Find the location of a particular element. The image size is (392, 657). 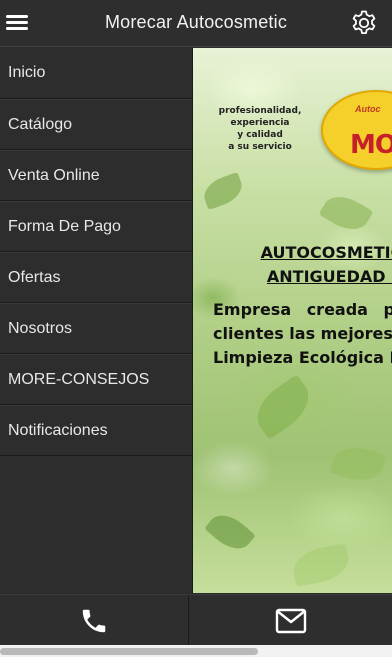

content-heading: AUTOCOSMETIC MO ANTIGUEDAD EN LI is located at coordinates (326, 264).